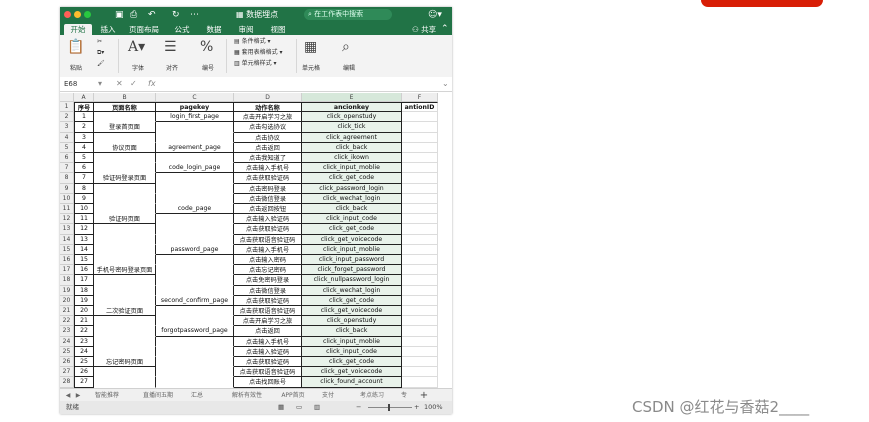 Image resolution: width=869 pixels, height=422 pixels. Describe the element at coordinates (67, 372) in the screenshot. I see `row-header: 27` at that location.